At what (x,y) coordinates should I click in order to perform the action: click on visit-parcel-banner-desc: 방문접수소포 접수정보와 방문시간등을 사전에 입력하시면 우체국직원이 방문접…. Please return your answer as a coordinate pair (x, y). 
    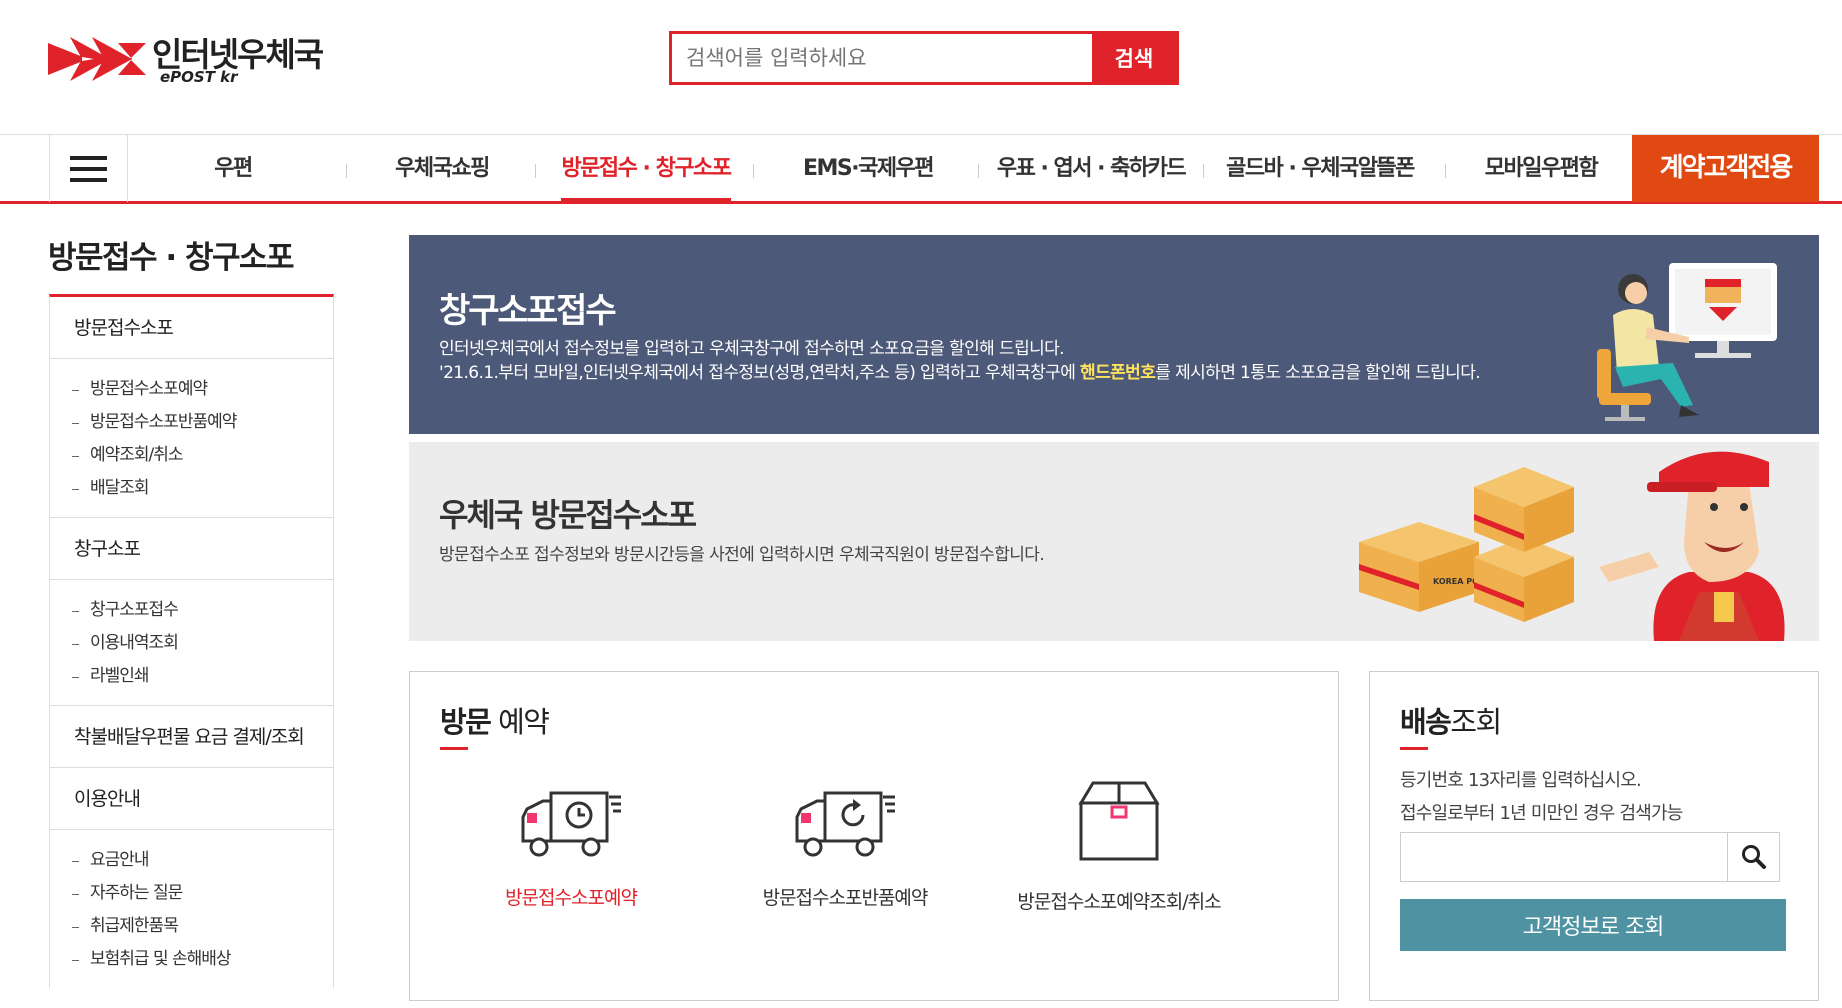
    Looking at the image, I should click on (742, 555).